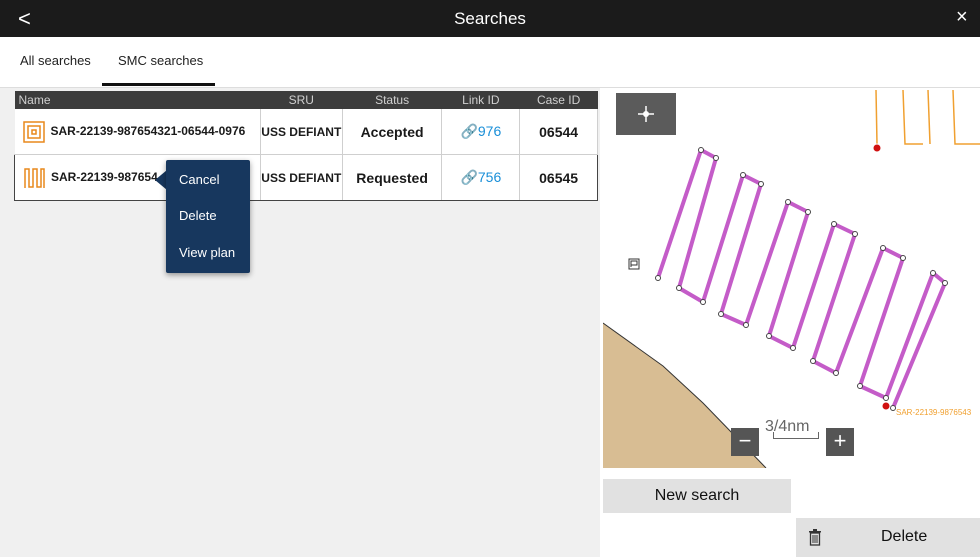  What do you see at coordinates (489, 177) in the screenshot?
I see `link-id: 756` at bounding box center [489, 177].